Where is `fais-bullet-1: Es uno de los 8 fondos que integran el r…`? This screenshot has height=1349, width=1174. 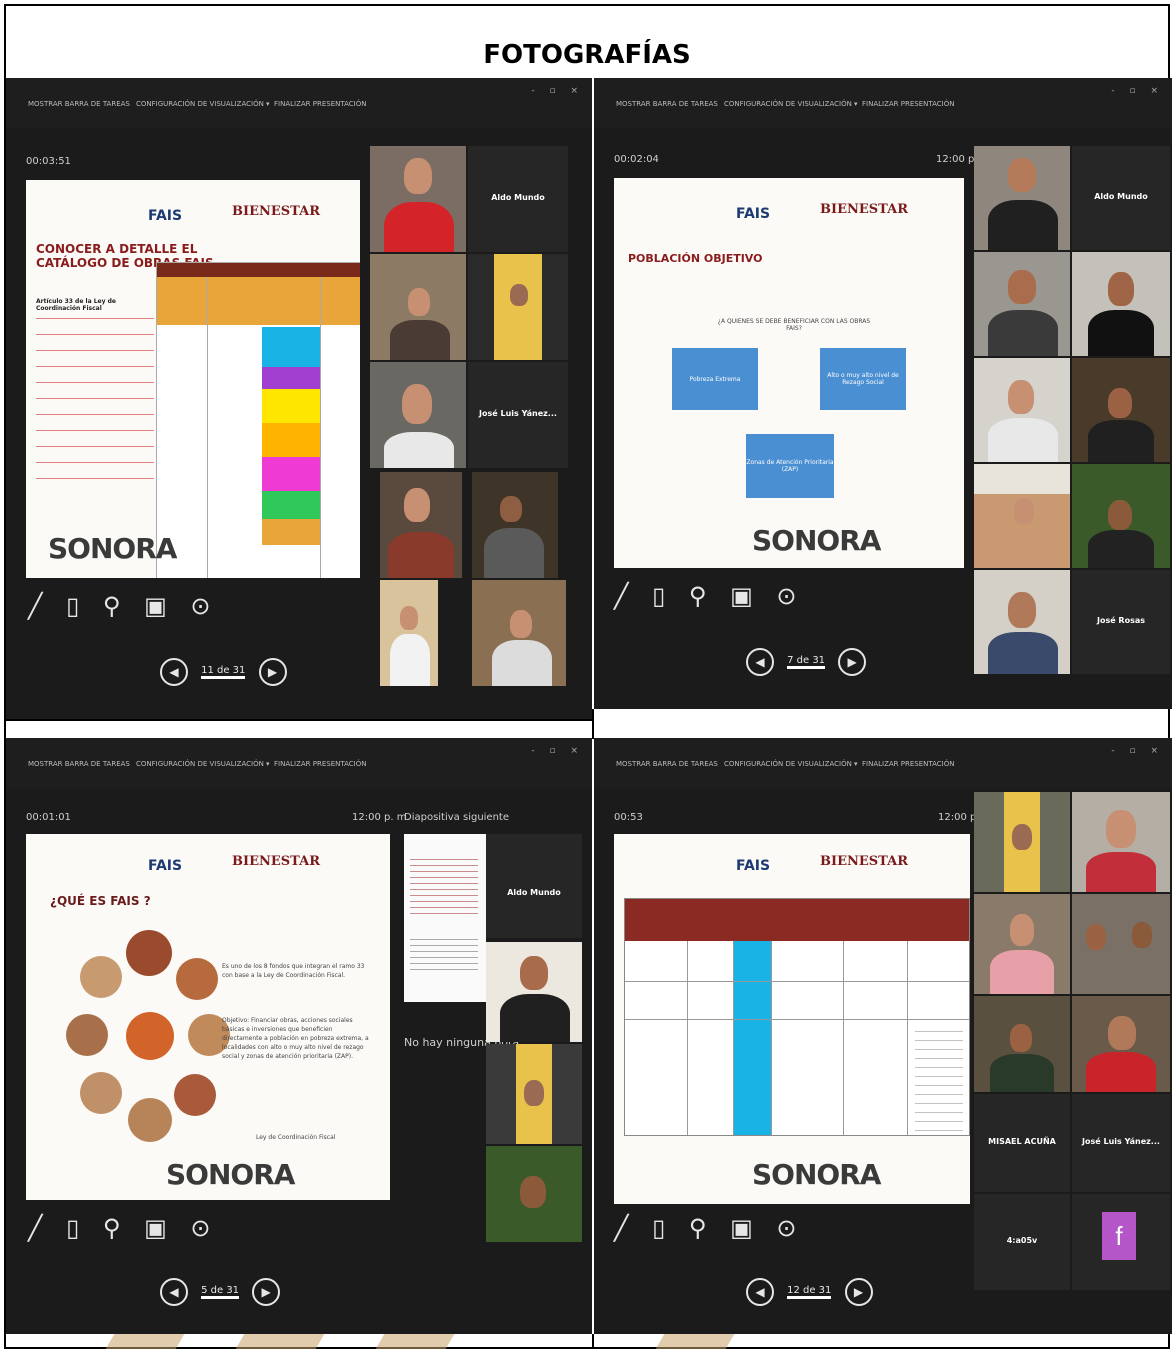 fais-bullet-1: Es uno de los 8 fondos que integran el r… is located at coordinates (293, 971).